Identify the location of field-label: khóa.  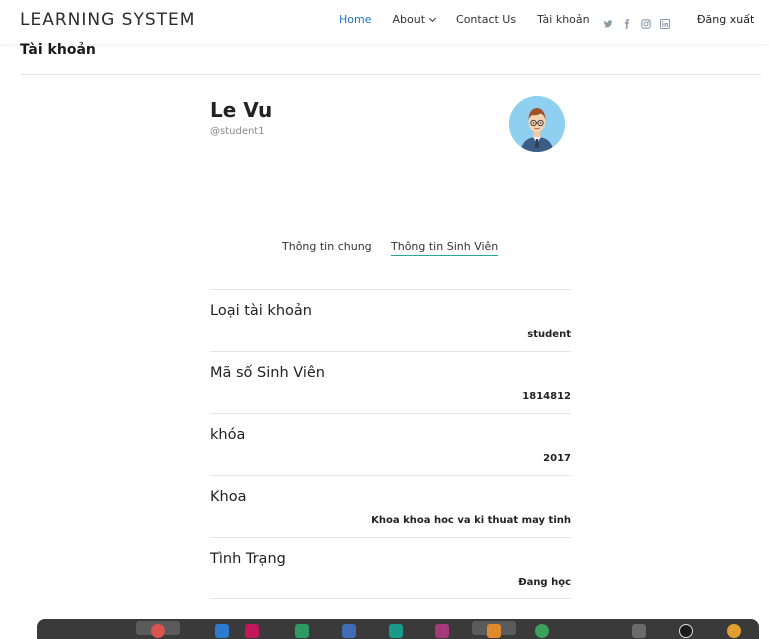
(228, 435).